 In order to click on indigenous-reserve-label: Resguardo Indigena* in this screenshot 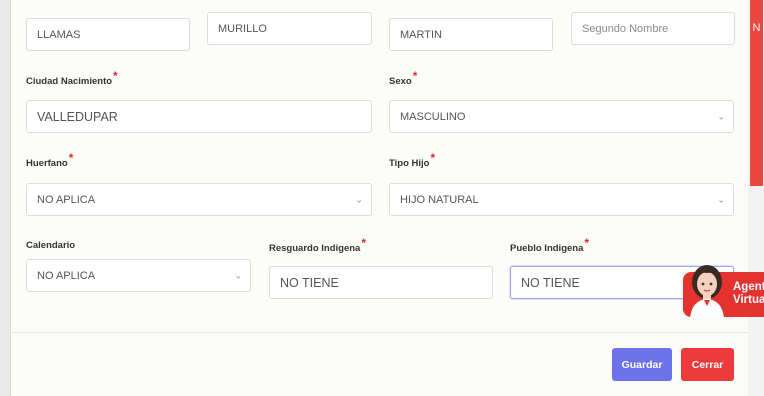, I will do `click(317, 245)`.